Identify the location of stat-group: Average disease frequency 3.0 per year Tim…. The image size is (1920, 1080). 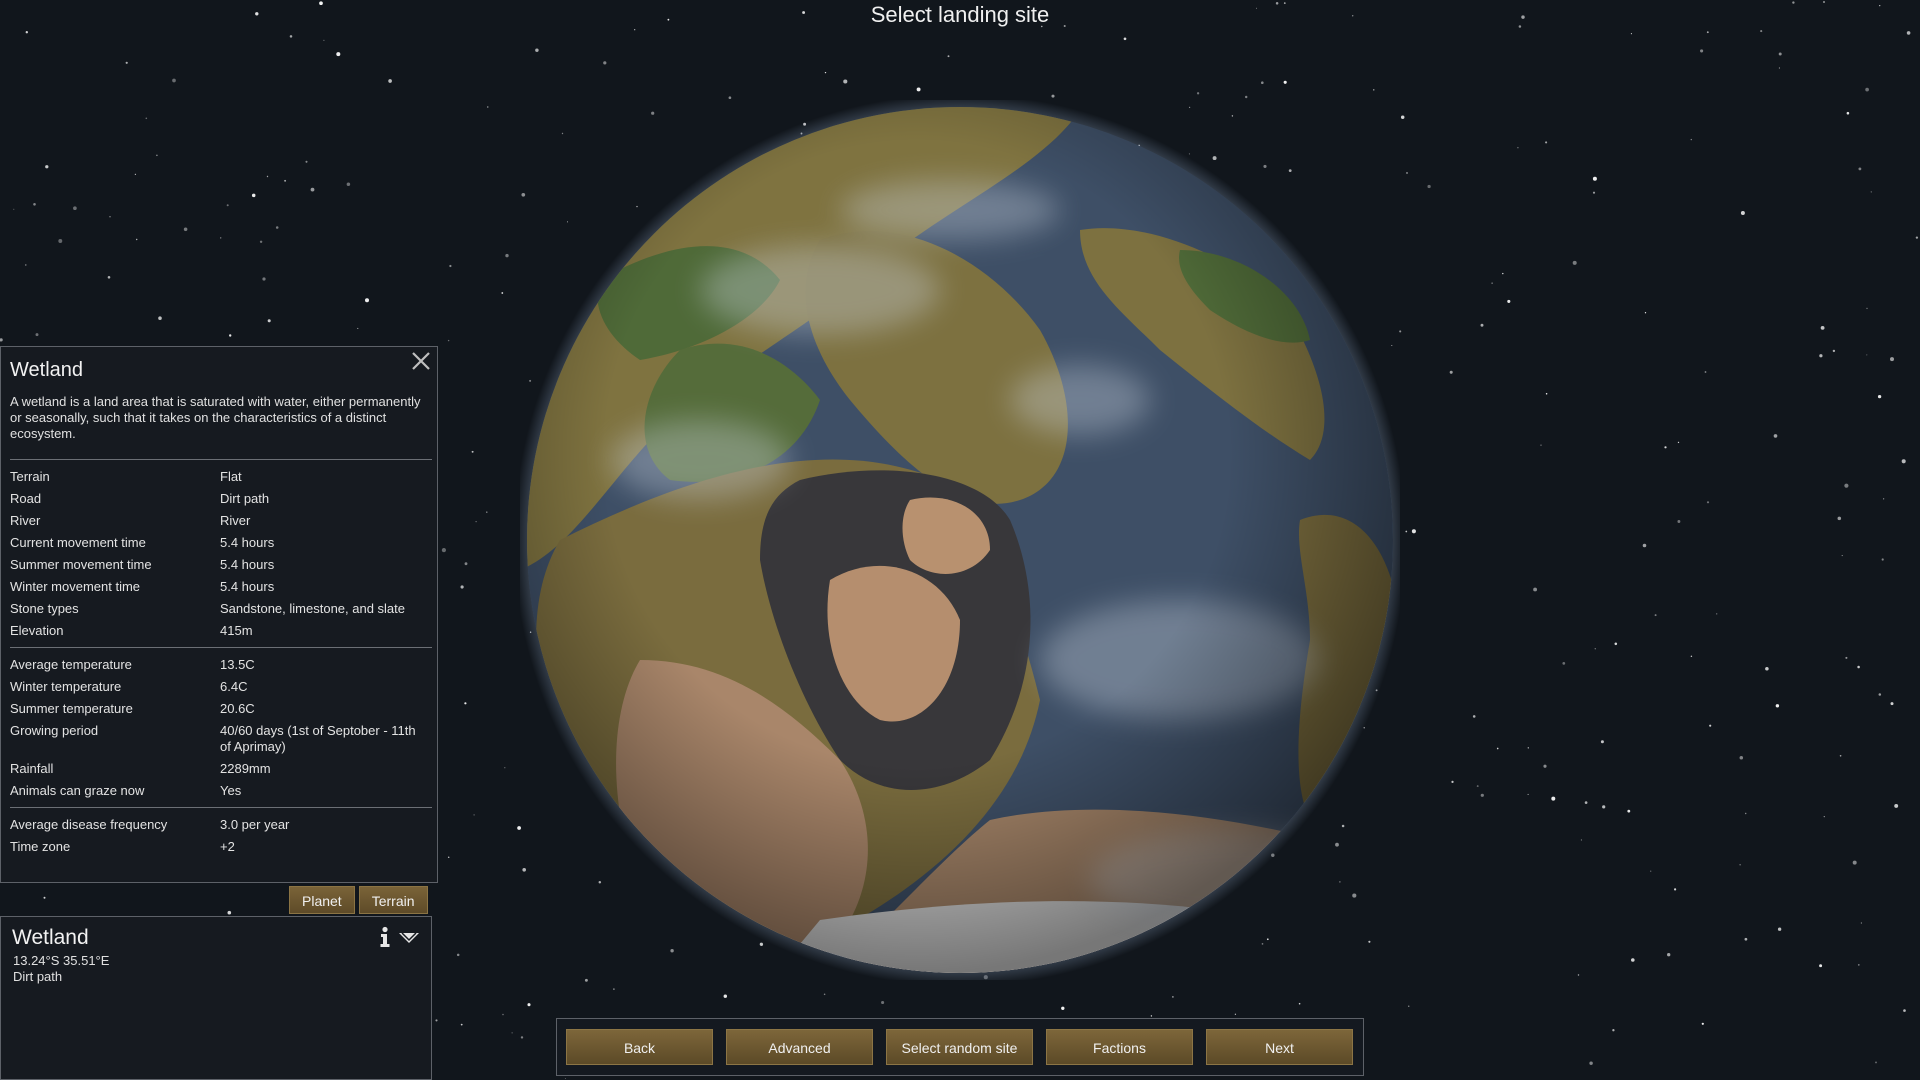
(221, 835).